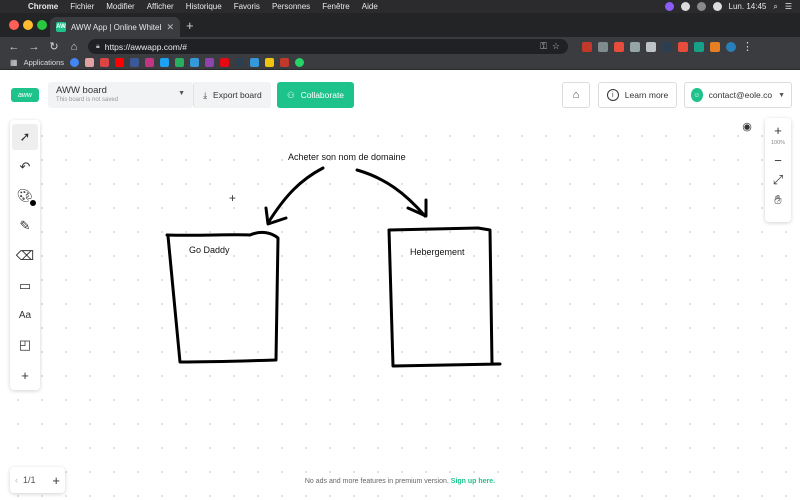 The width and height of the screenshot is (800, 500). I want to click on tray-app-icon, so click(669, 6).